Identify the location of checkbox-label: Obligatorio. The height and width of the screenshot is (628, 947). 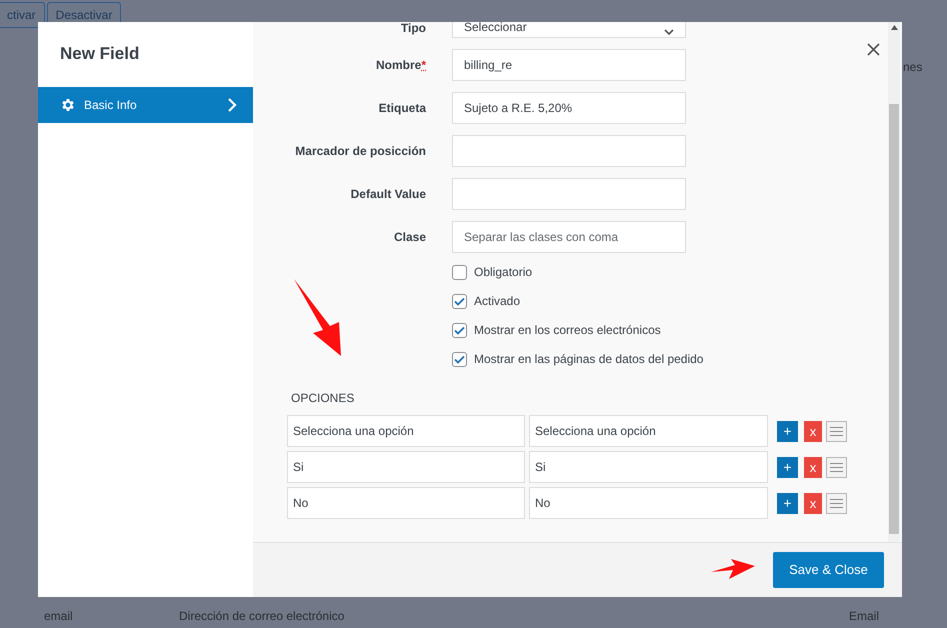
(503, 272).